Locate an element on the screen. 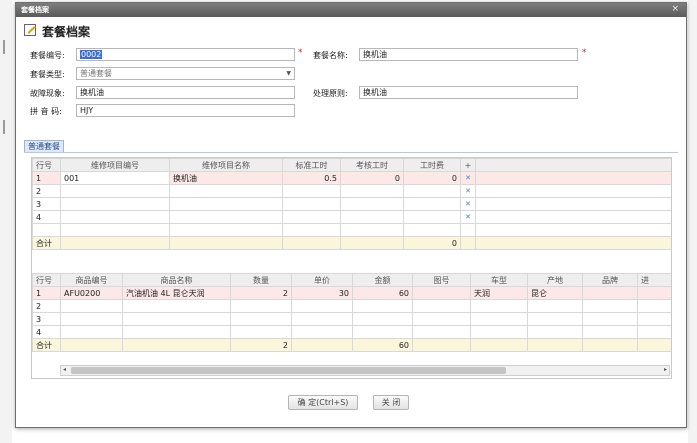 The width and height of the screenshot is (697, 443). chevron-down-icon: ▼ is located at coordinates (288, 73).